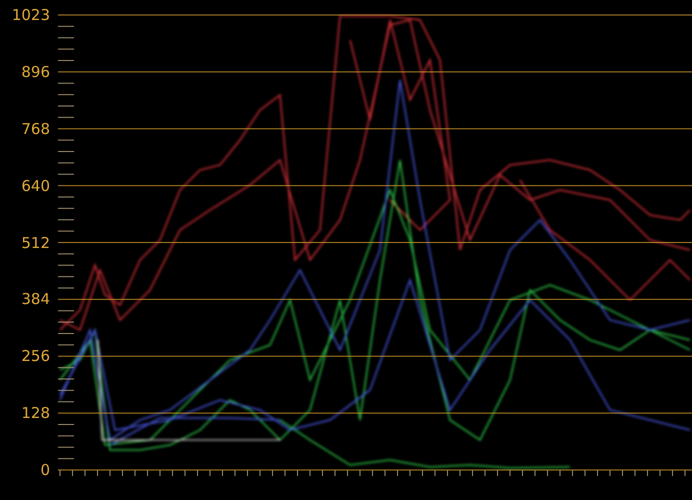 The image size is (692, 500). What do you see at coordinates (35, 128) in the screenshot?
I see `axis-label: 768` at bounding box center [35, 128].